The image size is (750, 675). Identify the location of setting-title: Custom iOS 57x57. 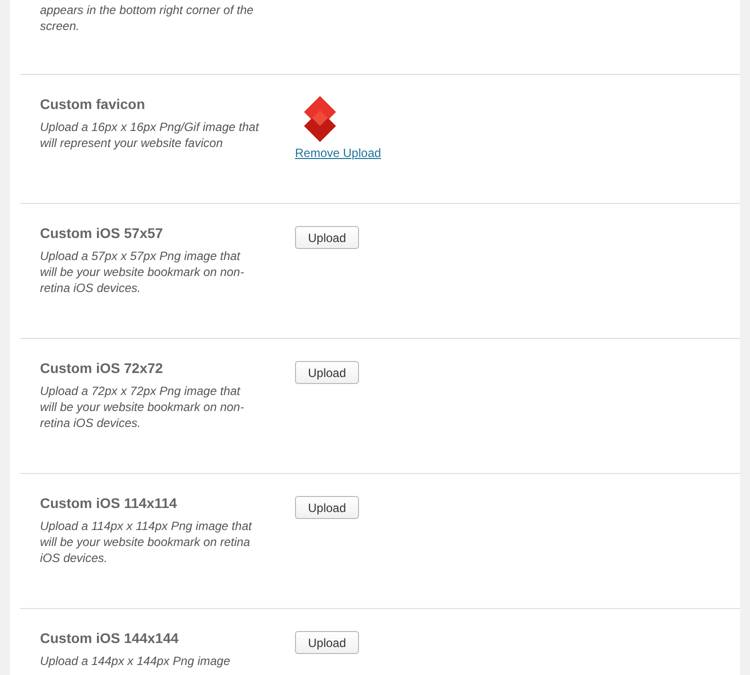
(102, 233).